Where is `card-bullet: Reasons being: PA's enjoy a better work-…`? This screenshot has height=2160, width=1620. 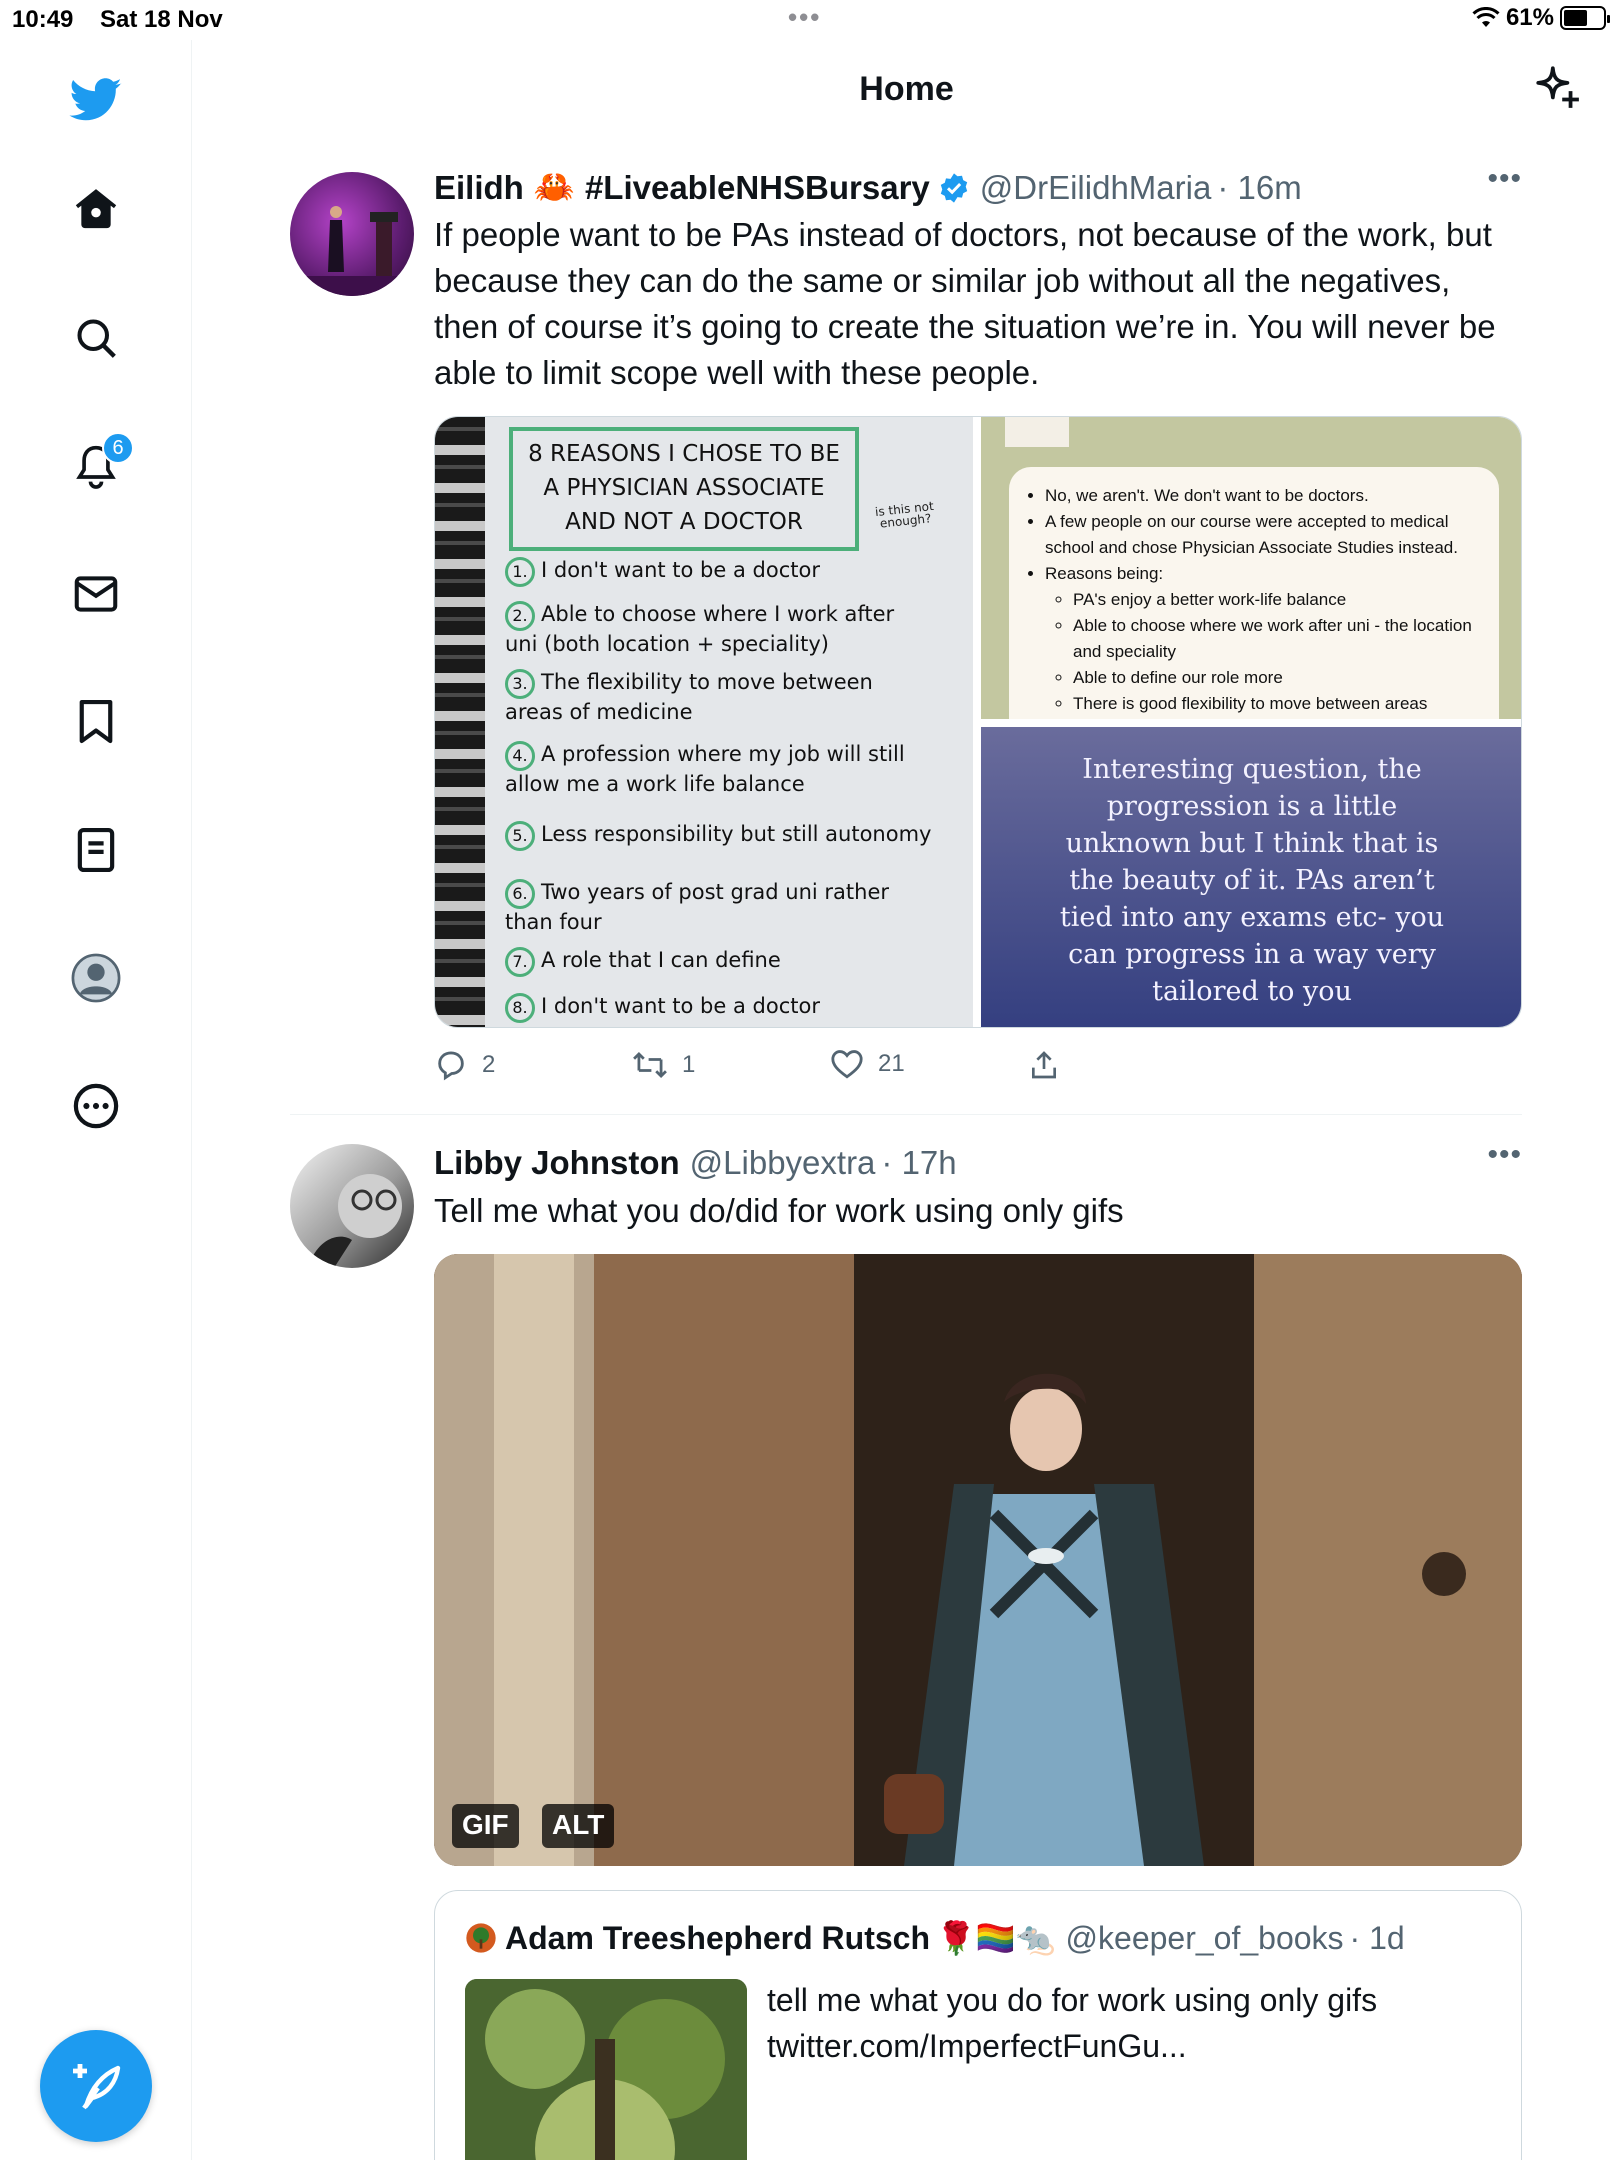
card-bullet: Reasons being: PA's enjoy a better work-… is located at coordinates (1263, 639).